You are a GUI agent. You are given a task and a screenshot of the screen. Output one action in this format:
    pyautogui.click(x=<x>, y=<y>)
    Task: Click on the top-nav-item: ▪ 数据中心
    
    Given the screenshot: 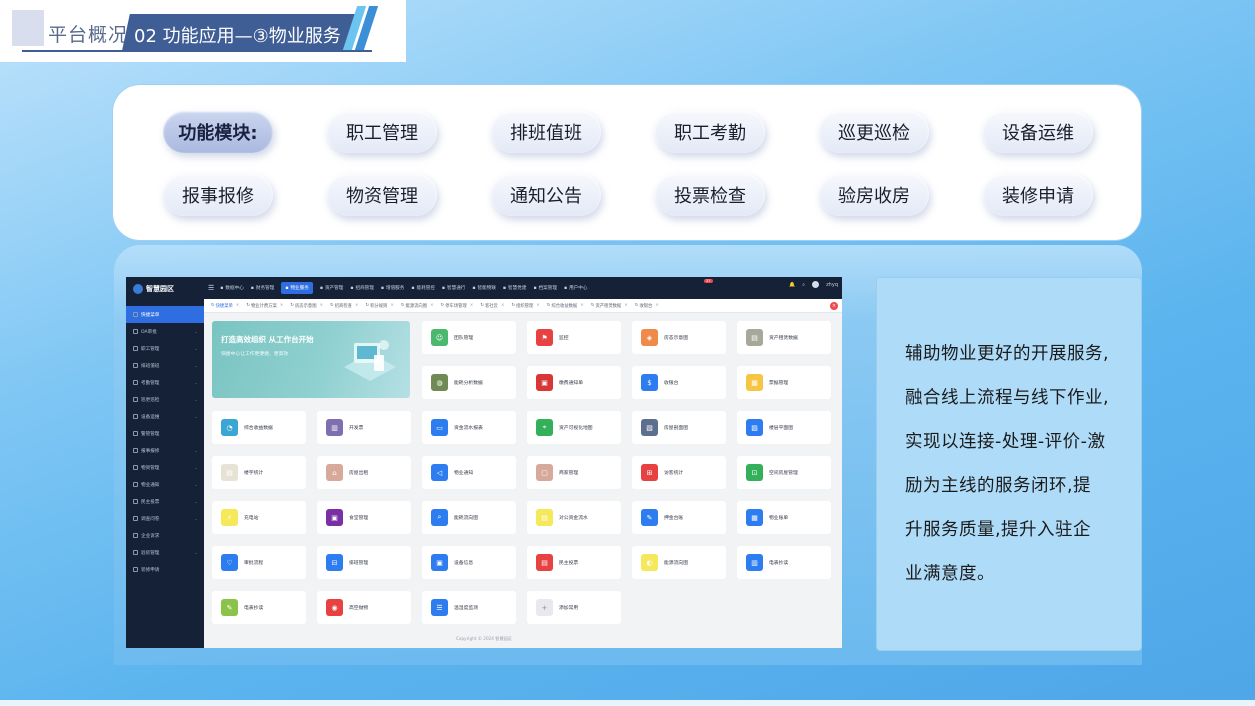 What is the action you would take?
    pyautogui.click(x=232, y=288)
    